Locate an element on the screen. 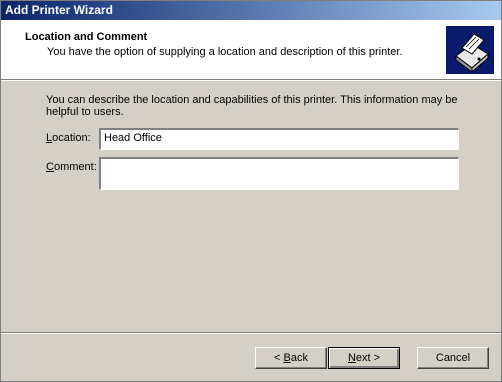 Image resolution: width=502 pixels, height=382 pixels. next-button-label: ext > is located at coordinates (368, 358).